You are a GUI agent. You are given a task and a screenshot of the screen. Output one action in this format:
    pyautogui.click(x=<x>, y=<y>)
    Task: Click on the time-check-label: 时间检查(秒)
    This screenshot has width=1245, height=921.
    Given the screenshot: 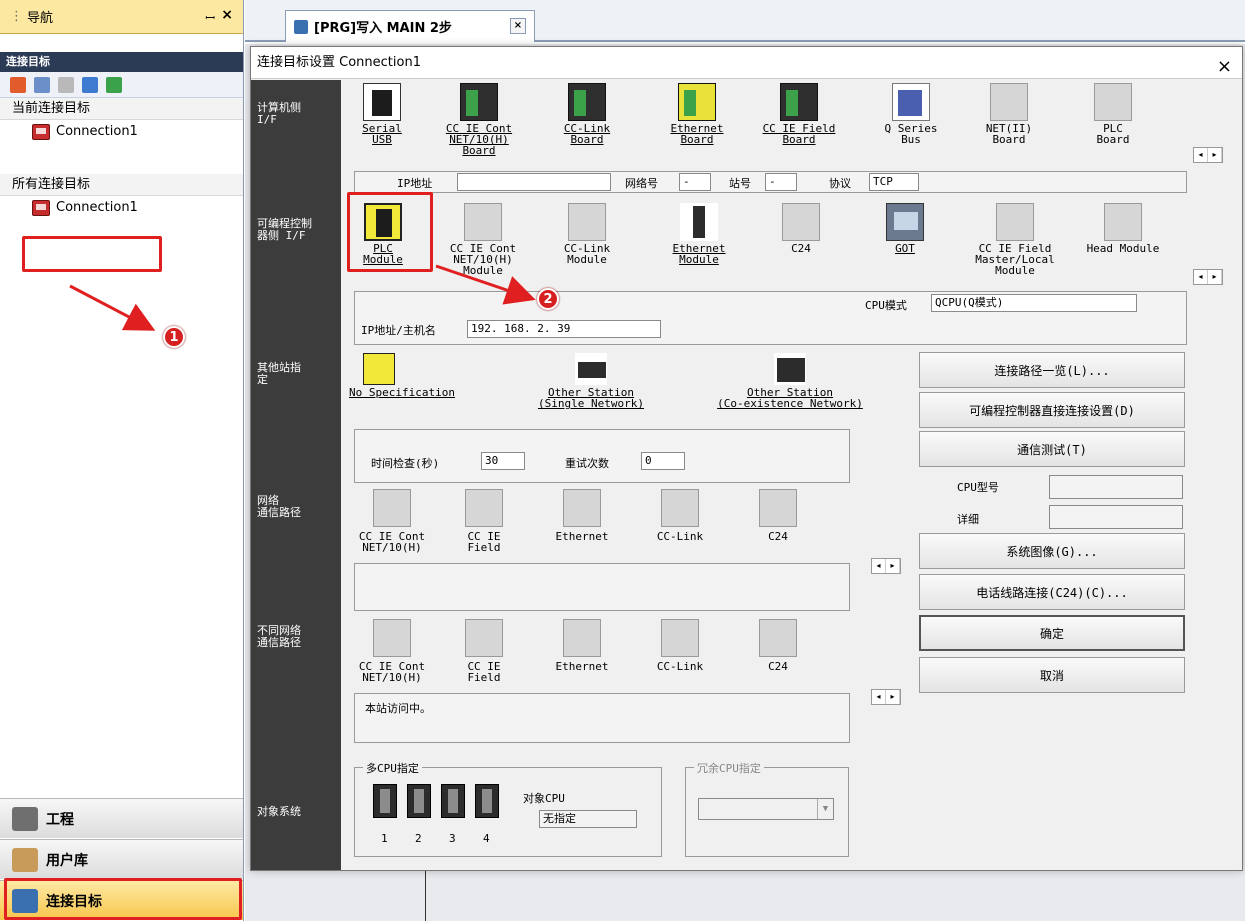 What is the action you would take?
    pyautogui.click(x=405, y=463)
    